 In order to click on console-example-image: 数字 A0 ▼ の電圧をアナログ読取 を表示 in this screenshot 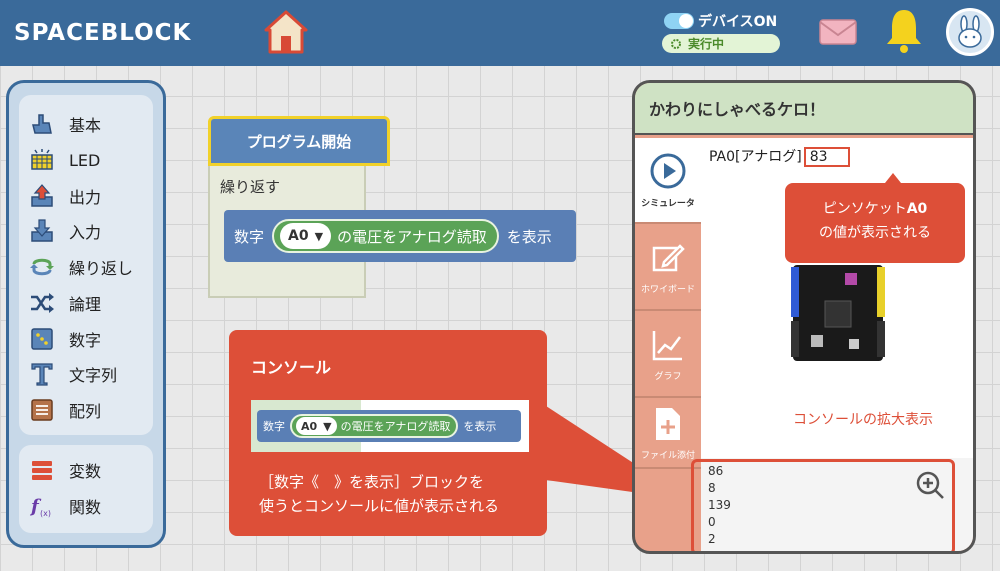, I will do `click(390, 426)`.